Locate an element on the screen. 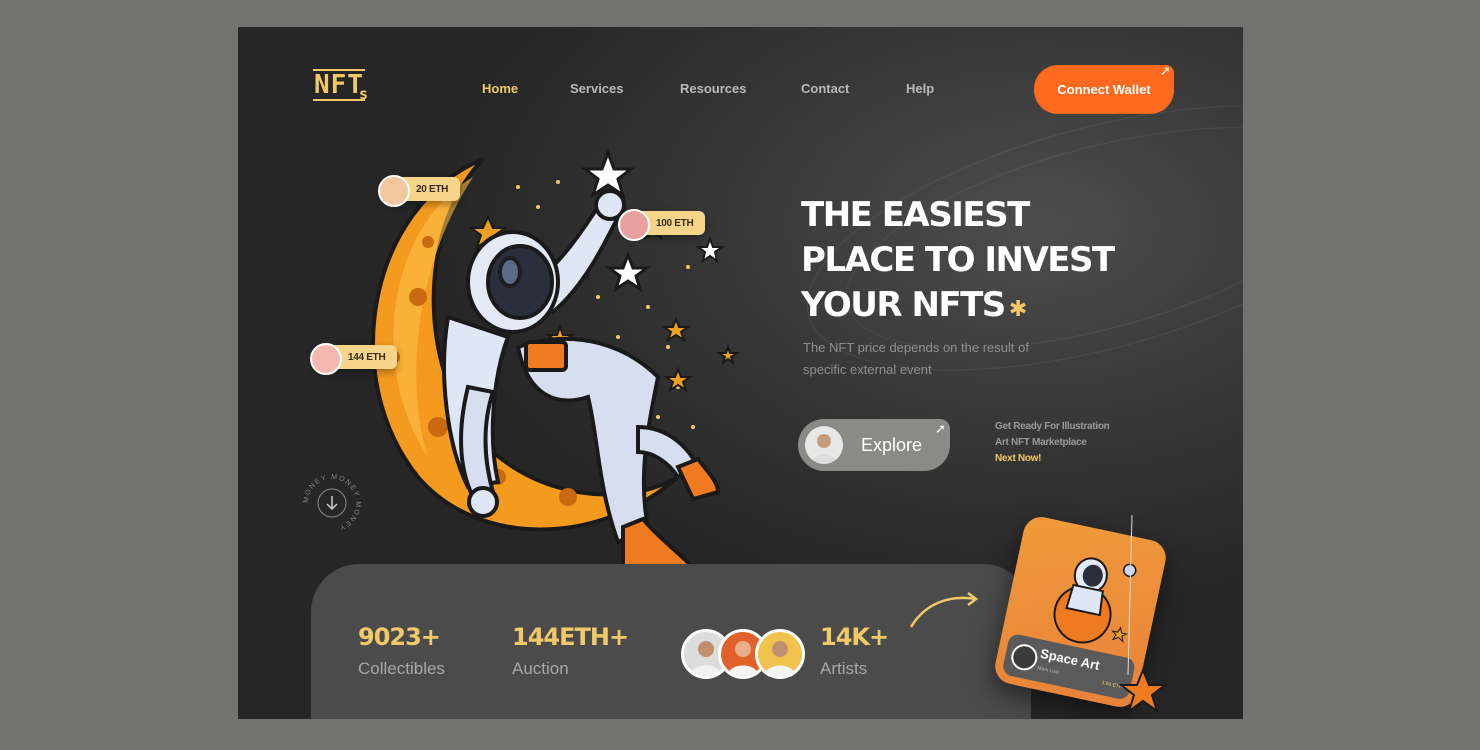  price-badge-label: 100 ETH is located at coordinates (675, 223).